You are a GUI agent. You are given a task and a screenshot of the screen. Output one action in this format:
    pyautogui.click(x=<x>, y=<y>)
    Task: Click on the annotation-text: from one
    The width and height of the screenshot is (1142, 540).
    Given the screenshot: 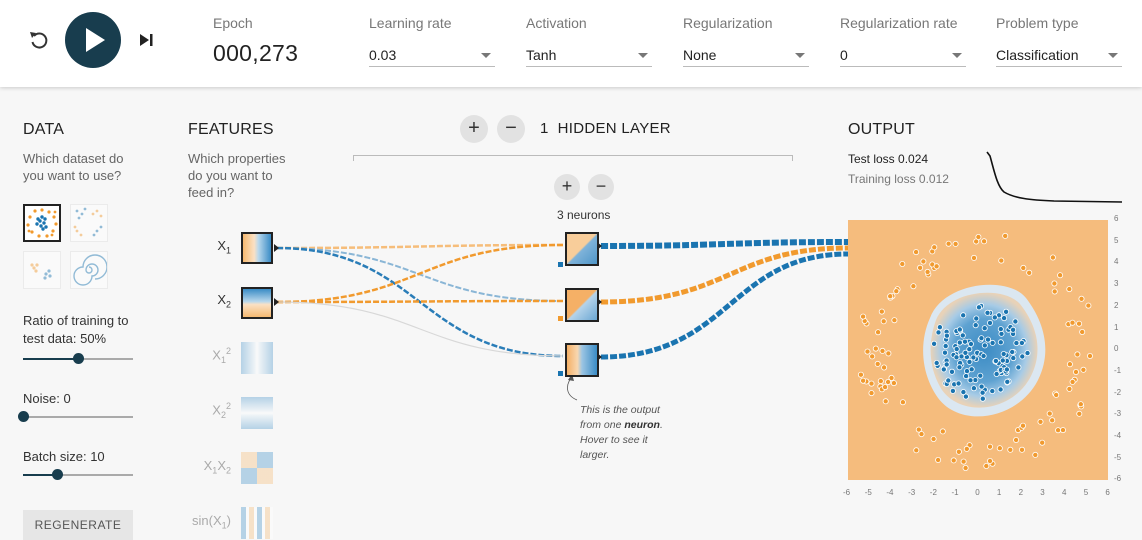 What is the action you would take?
    pyautogui.click(x=602, y=425)
    